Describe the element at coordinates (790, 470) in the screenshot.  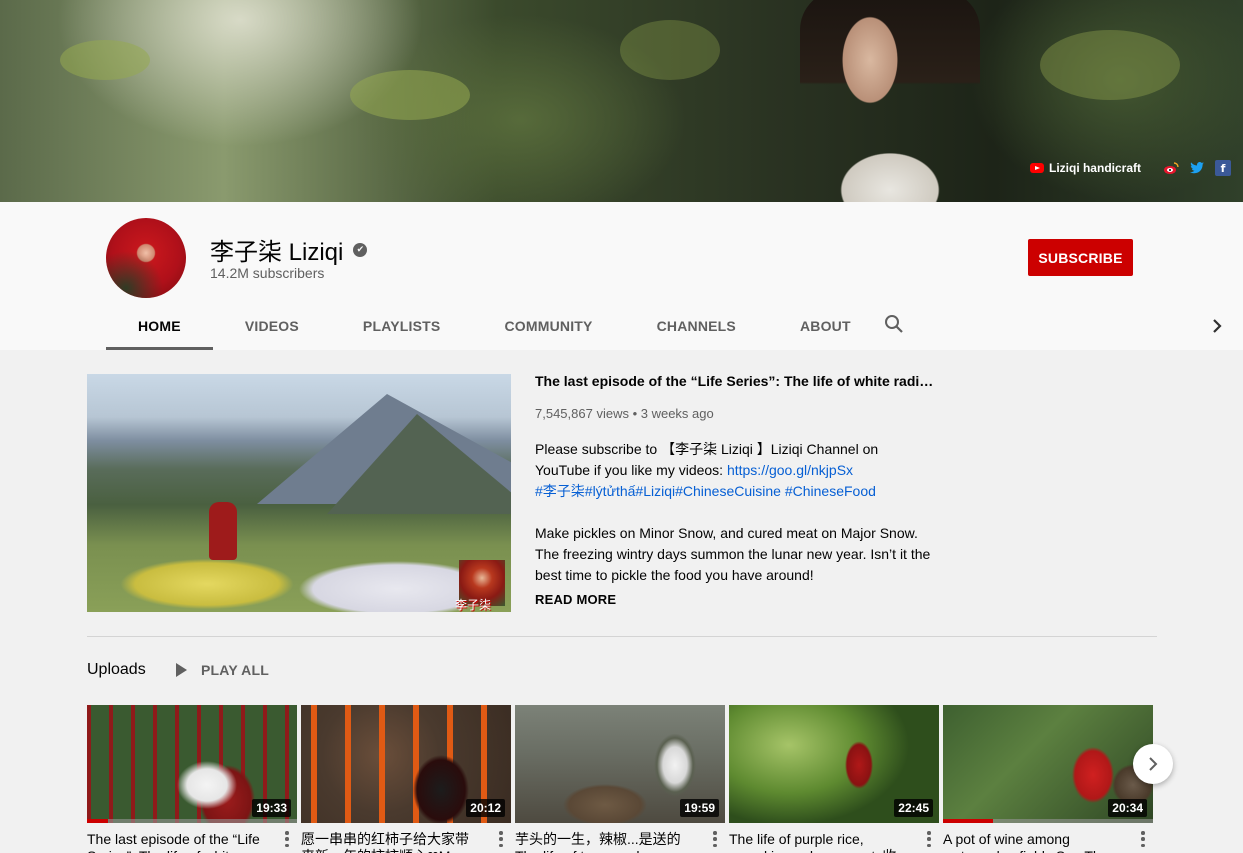
I see `description-link: https://goo.gl/nkjpSx` at that location.